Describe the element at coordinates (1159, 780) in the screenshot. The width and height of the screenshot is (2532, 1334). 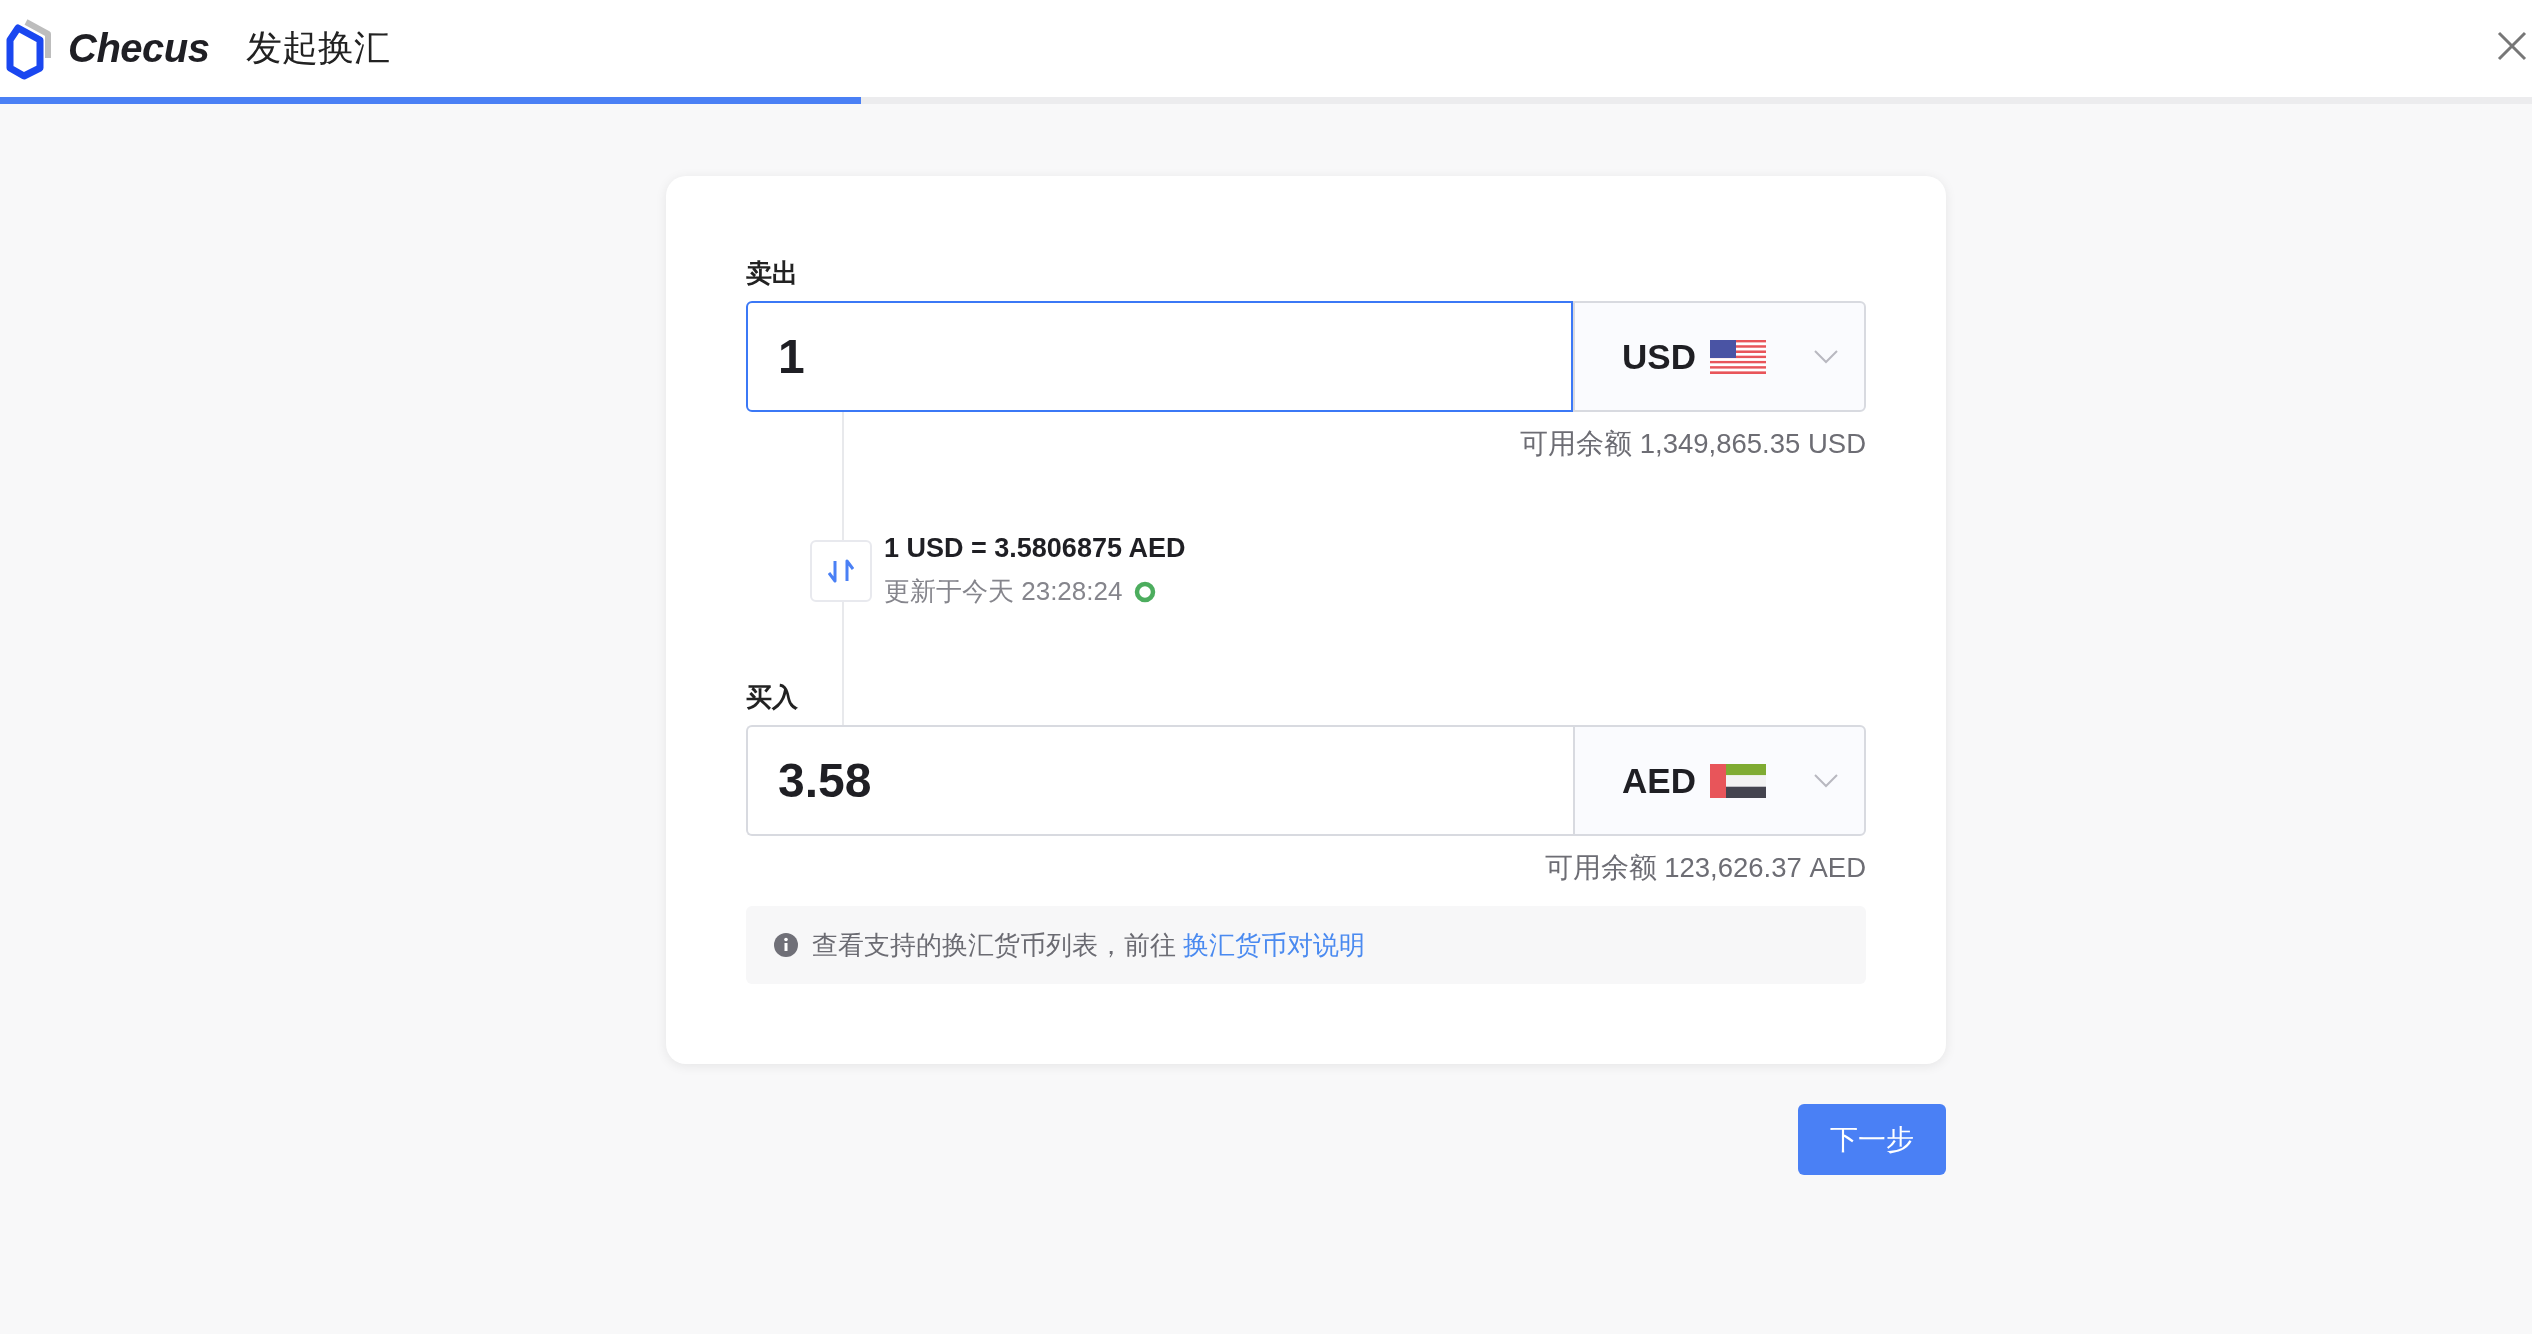
I see `amount-field: 3.58` at that location.